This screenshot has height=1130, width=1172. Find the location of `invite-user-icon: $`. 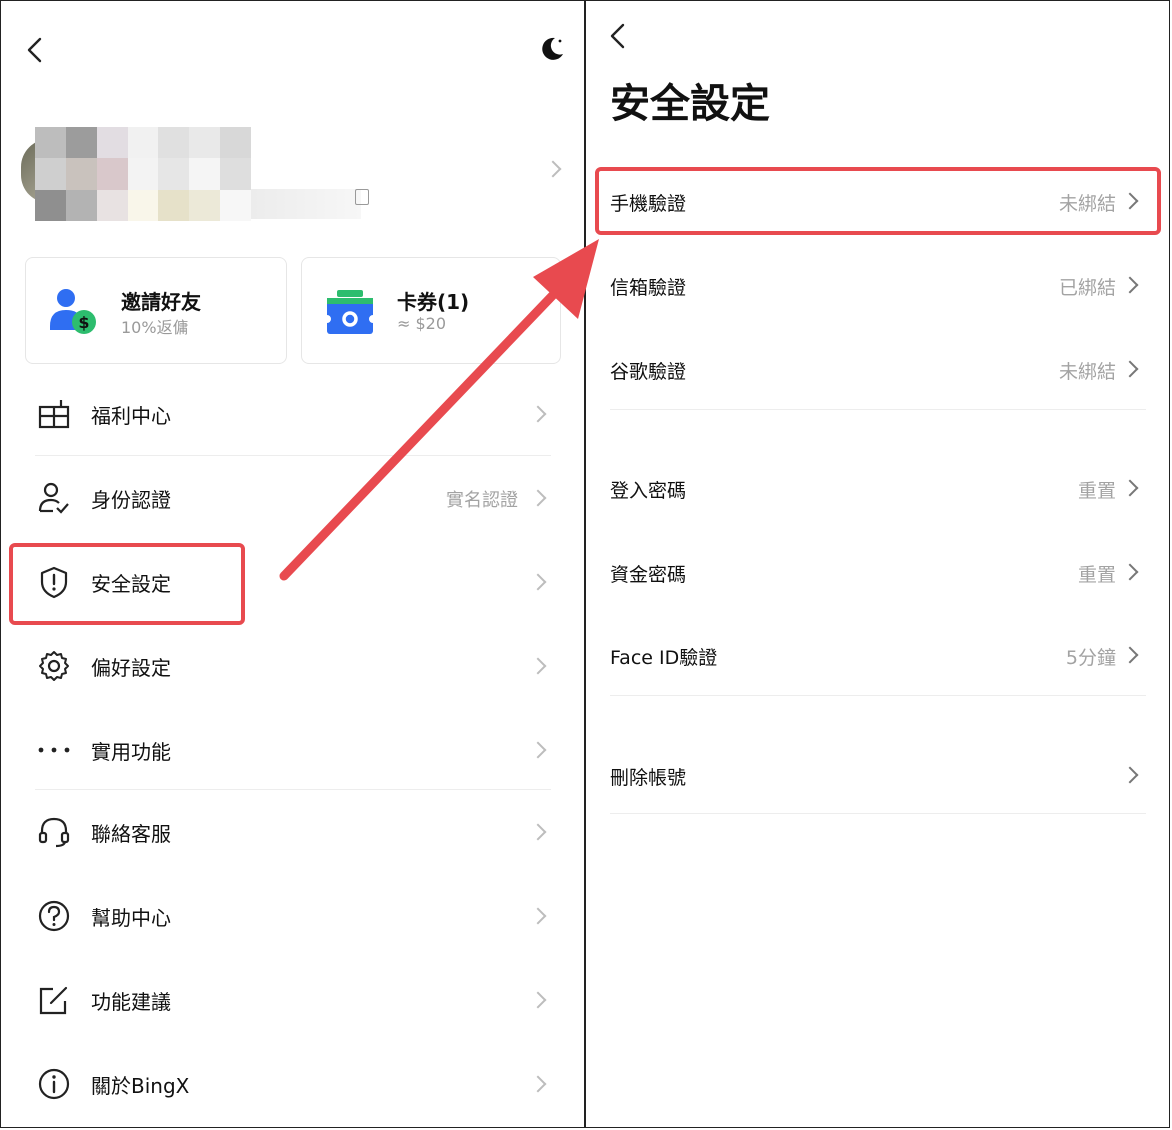

invite-user-icon: $ is located at coordinates (73, 311).